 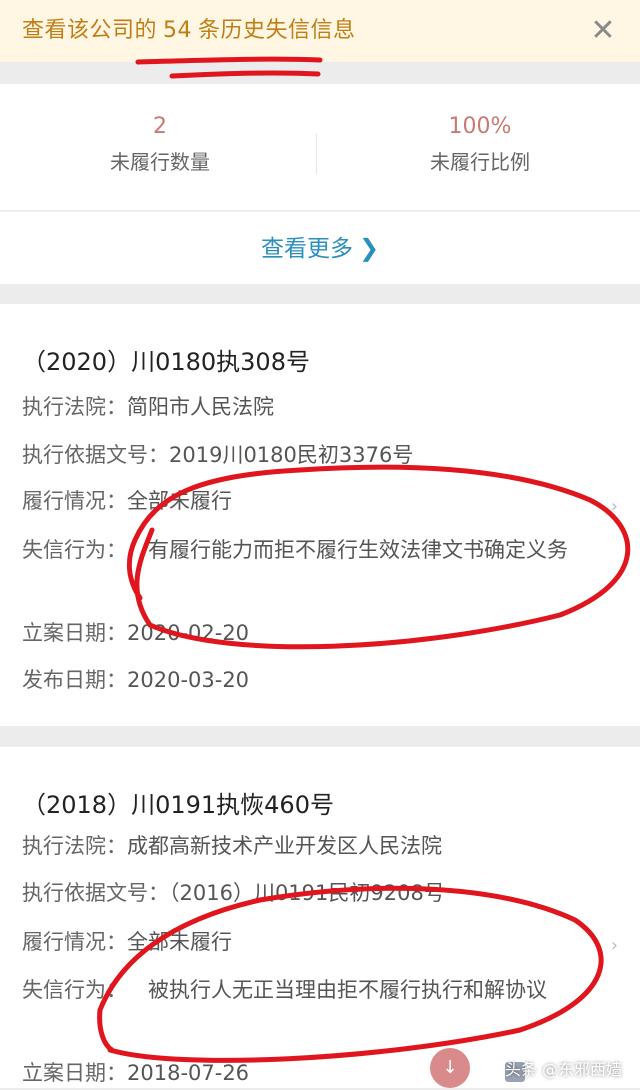 I want to click on banner-prefix: 查看该公司的, so click(x=90, y=30).